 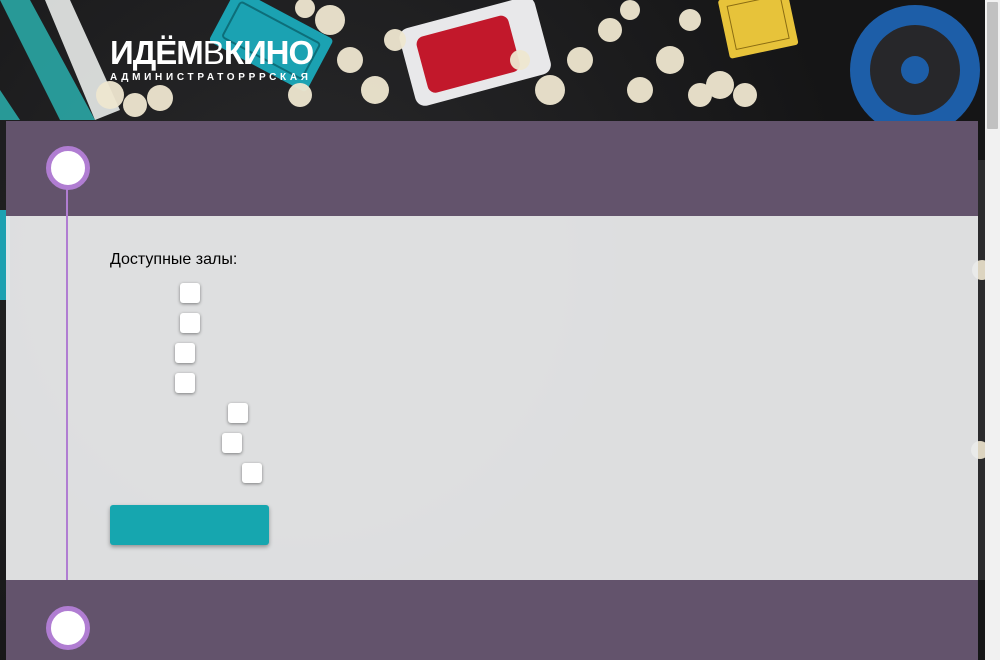 What do you see at coordinates (492, 168) in the screenshot?
I see `config-section-header` at bounding box center [492, 168].